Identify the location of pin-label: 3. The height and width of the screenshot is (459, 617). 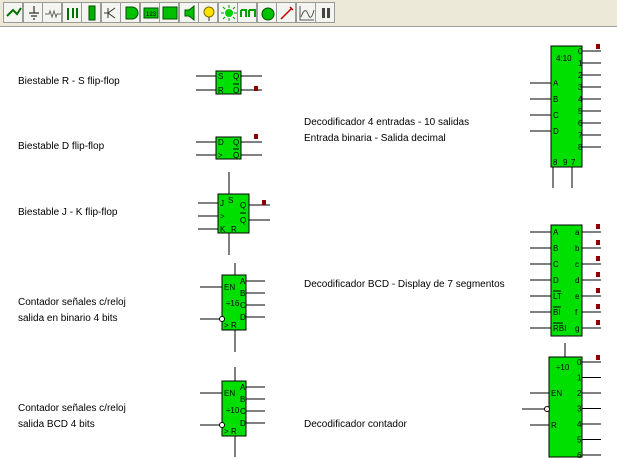
(580, 87).